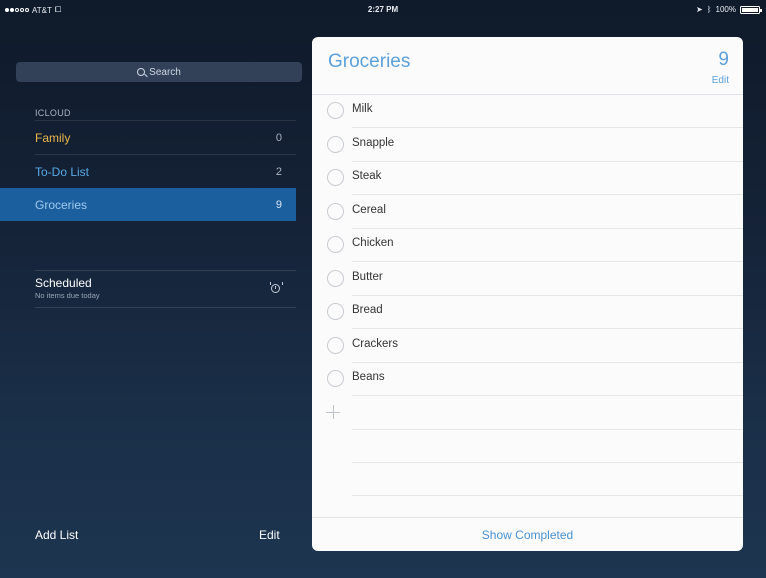 The image size is (766, 578). Describe the element at coordinates (367, 277) in the screenshot. I see `item-text: Butter` at that location.